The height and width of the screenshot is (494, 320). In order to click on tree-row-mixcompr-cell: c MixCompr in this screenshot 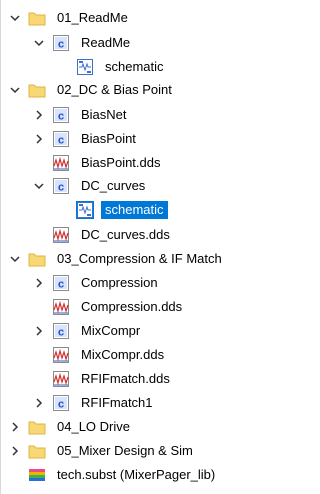, I will do `click(146, 331)`.